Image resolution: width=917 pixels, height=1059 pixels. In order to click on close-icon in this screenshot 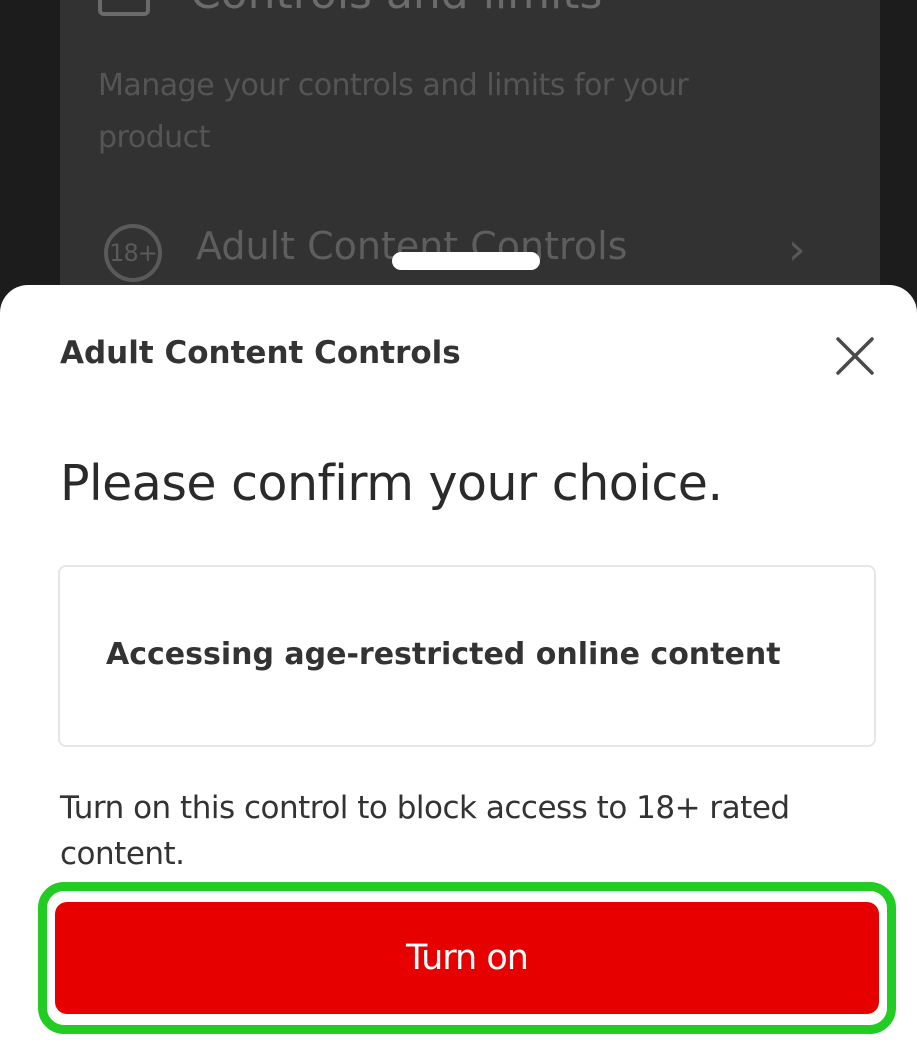, I will do `click(855, 356)`.